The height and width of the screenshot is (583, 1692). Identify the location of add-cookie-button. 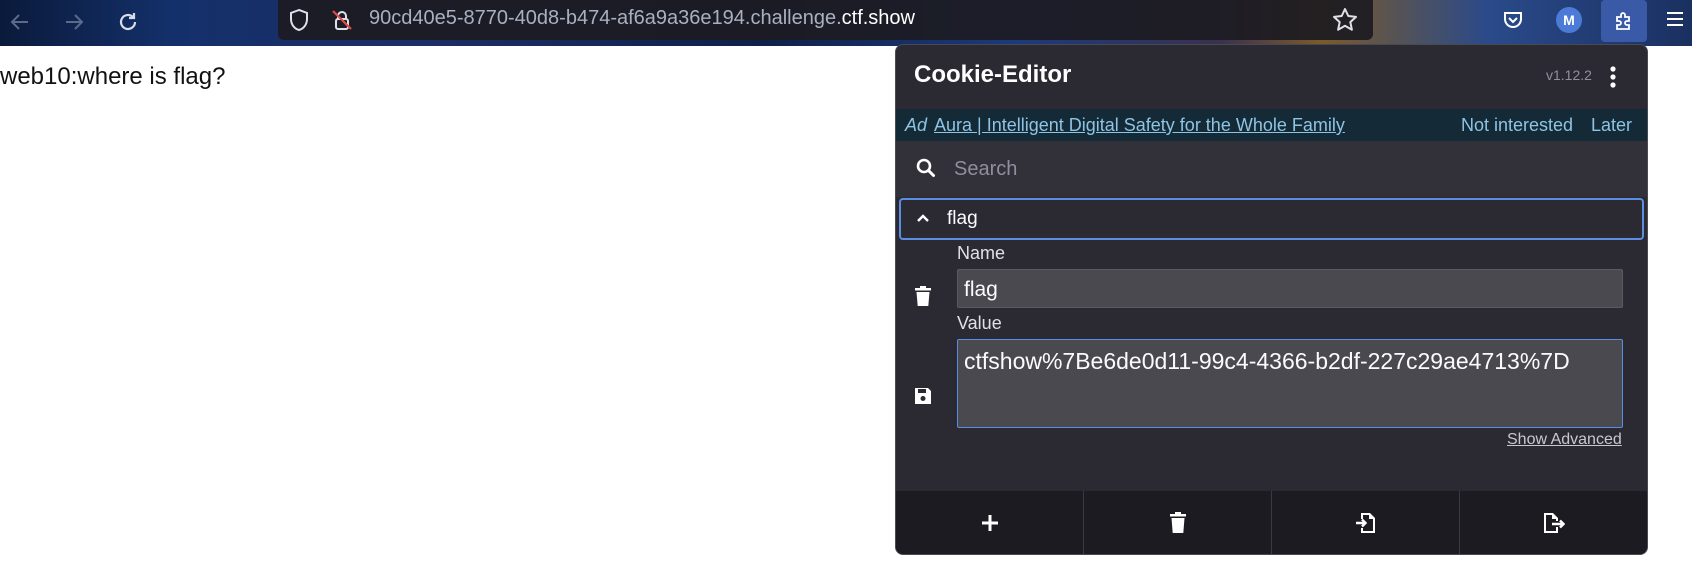
(990, 522).